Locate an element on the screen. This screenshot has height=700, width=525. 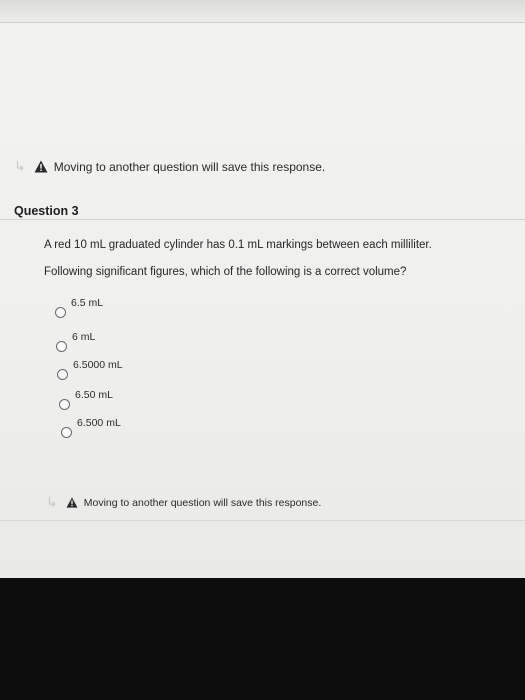
answer-option-label: 6.5000 mL is located at coordinates (98, 365).